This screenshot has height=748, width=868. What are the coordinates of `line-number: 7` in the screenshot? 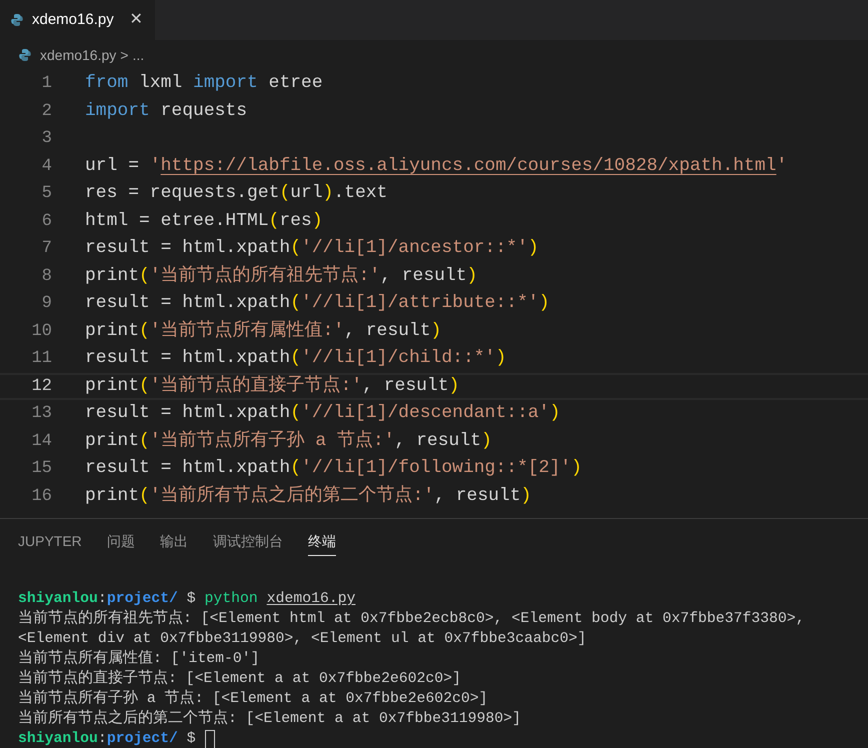 It's located at (46, 249).